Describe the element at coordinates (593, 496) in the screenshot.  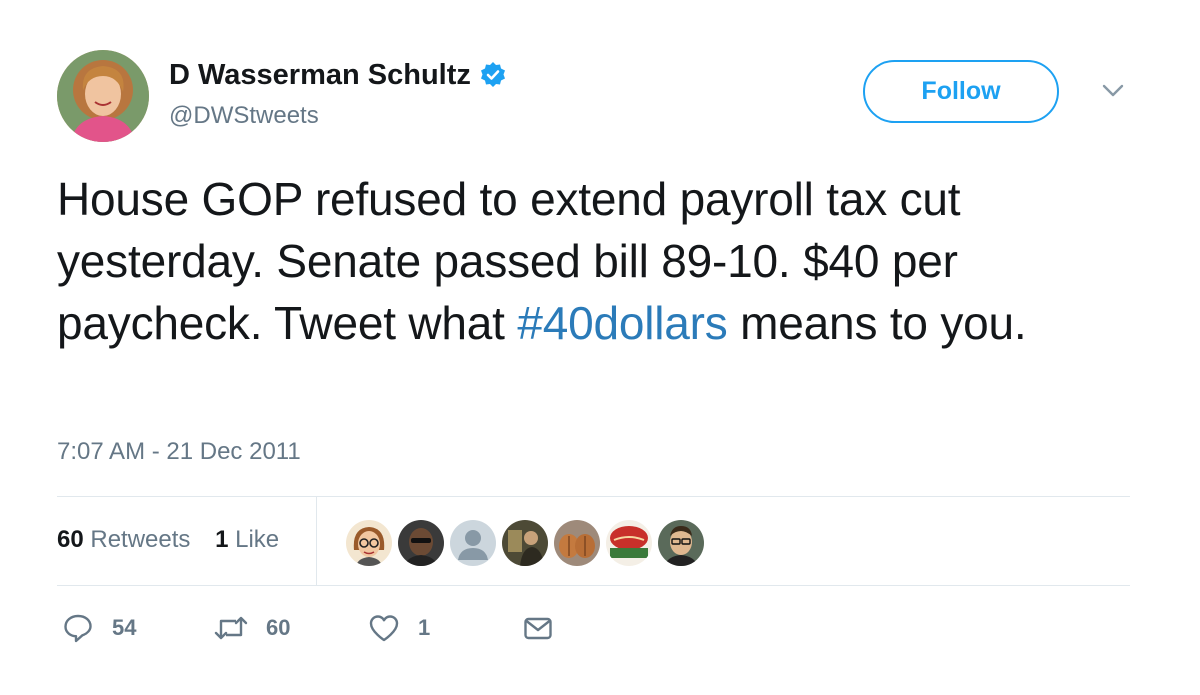
I see `divider-top` at that location.